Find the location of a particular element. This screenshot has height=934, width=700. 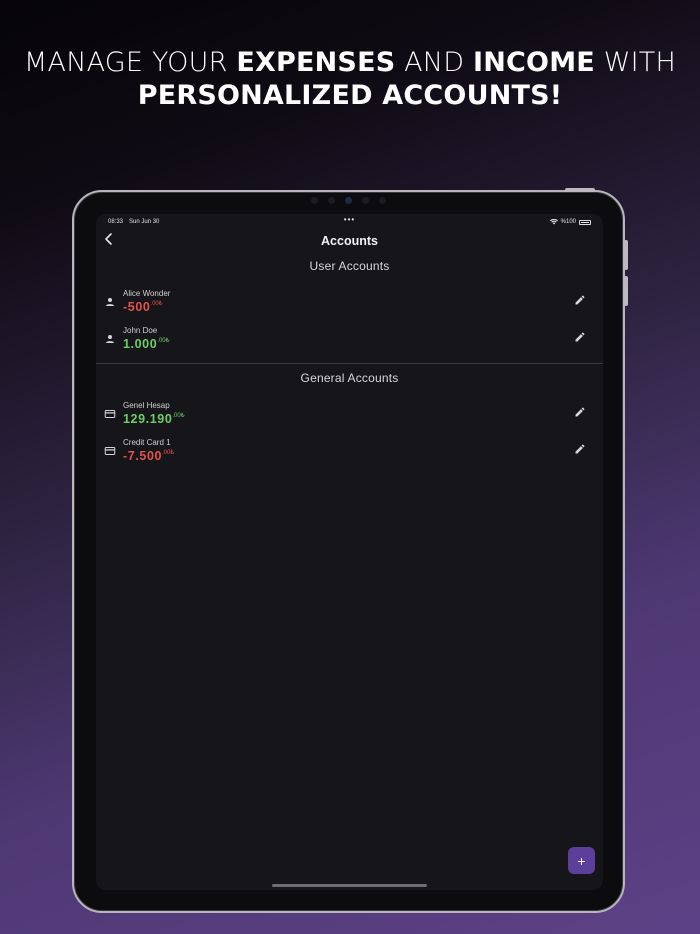

account-balance: -7.500.00₺ is located at coordinates (148, 456).